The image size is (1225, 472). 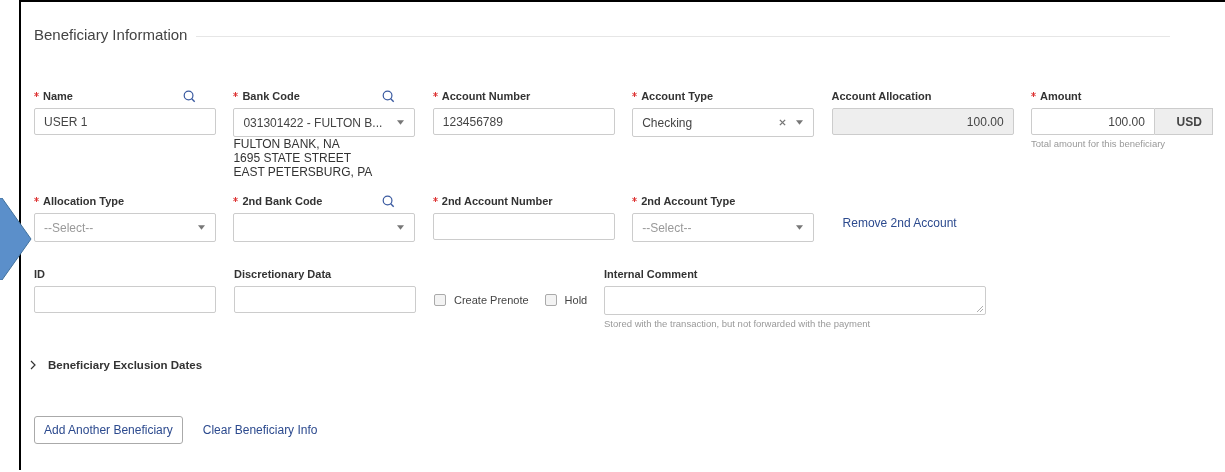 I want to click on text-field: 123456789, so click(x=523, y=121).